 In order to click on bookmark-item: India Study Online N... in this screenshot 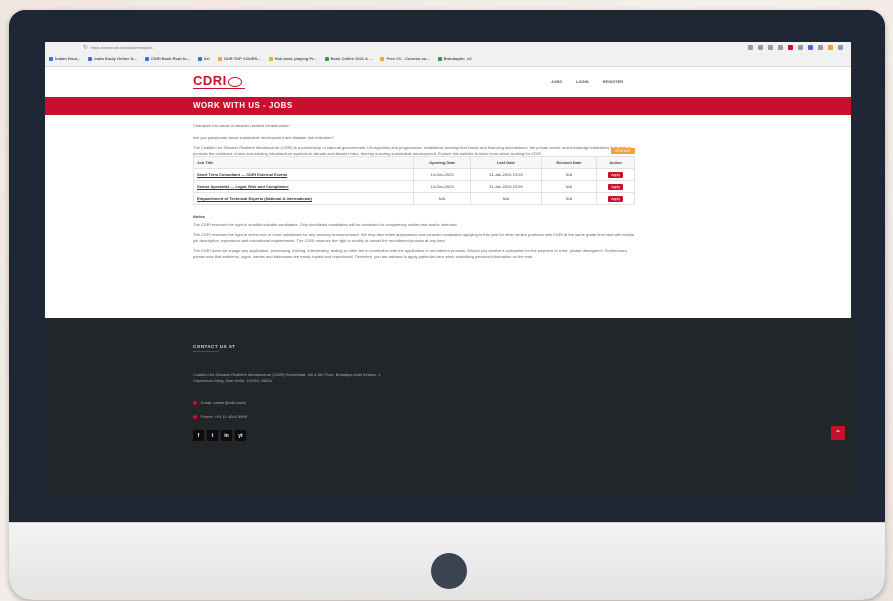, I will do `click(112, 58)`.